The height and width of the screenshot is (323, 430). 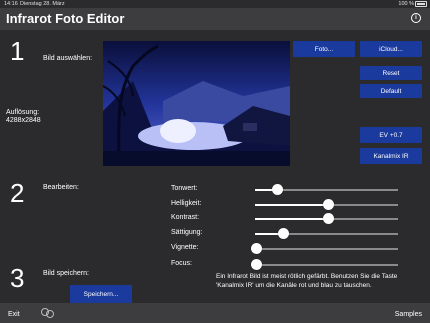 What do you see at coordinates (65, 18) in the screenshot?
I see `app-title: Infrarot Foto Editor` at bounding box center [65, 18].